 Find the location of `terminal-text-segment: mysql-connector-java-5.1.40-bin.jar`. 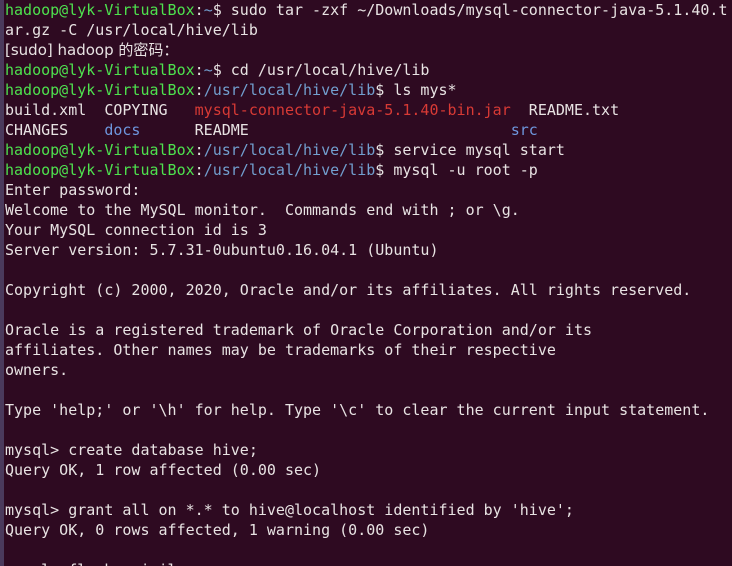

terminal-text-segment: mysql-connector-java-5.1.40-bin.jar is located at coordinates (352, 110).